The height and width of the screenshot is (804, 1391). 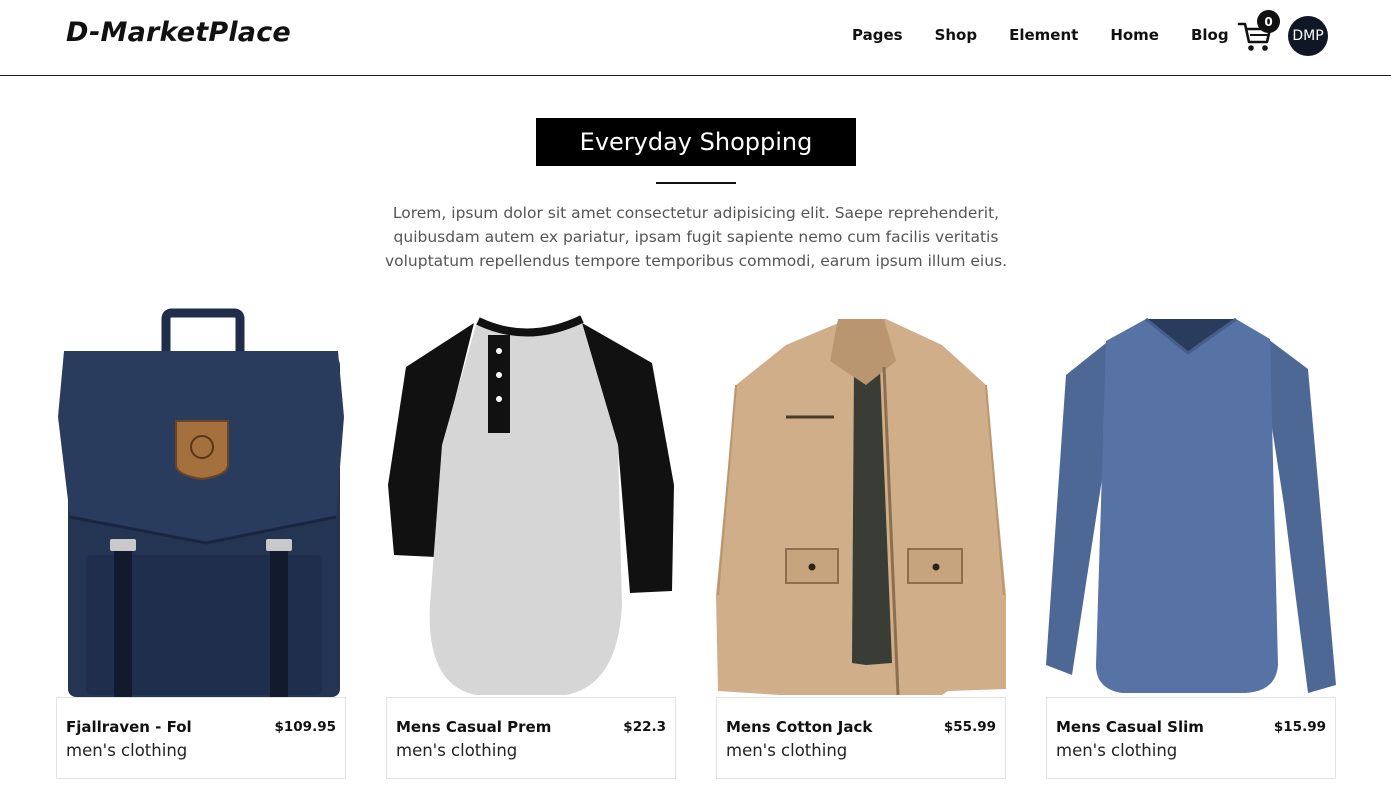 What do you see at coordinates (201, 738) in the screenshot?
I see `product-info: Fjallraven - Fol $109.95 men's clothing` at bounding box center [201, 738].